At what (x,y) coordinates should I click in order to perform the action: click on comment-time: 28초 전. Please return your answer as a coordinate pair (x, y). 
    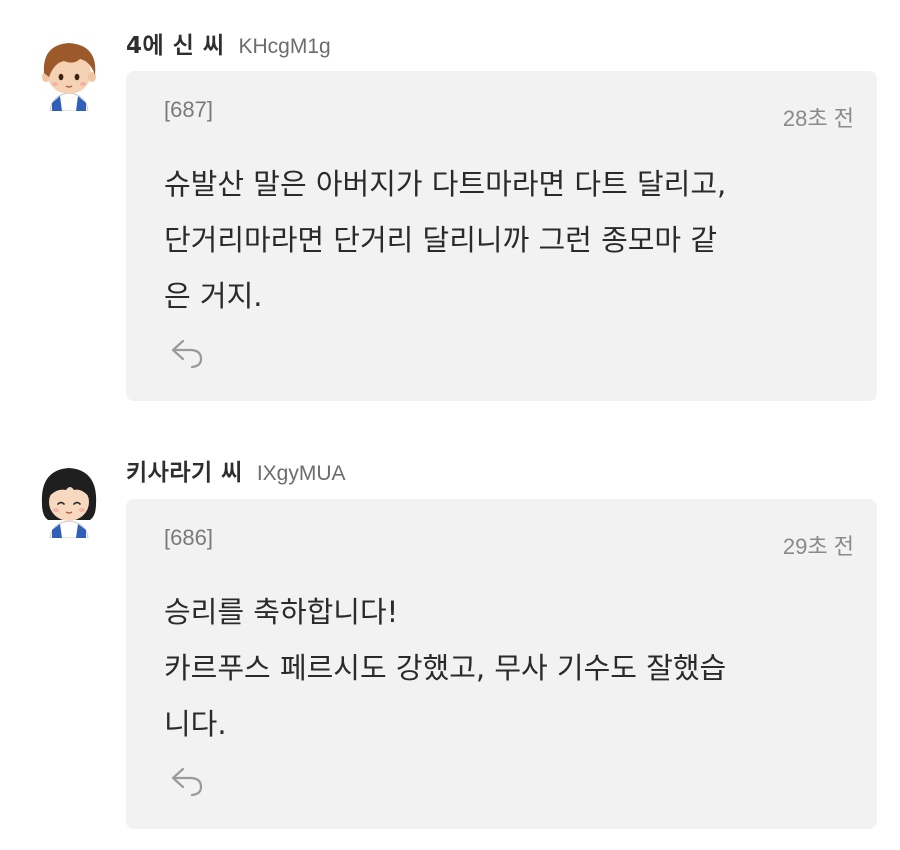
    Looking at the image, I should click on (818, 118).